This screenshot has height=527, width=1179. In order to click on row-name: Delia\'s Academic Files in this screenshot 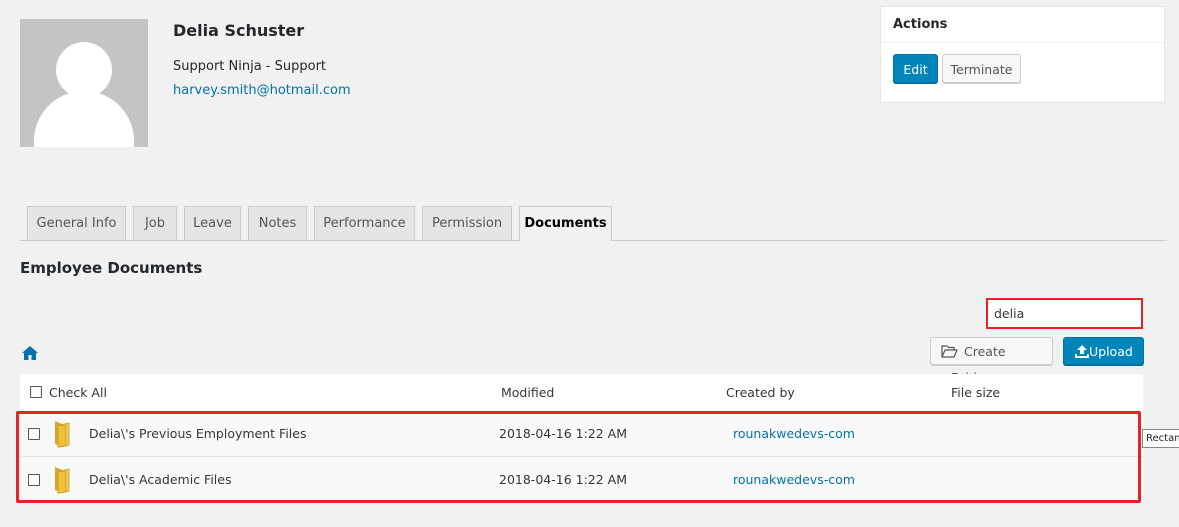, I will do `click(160, 479)`.